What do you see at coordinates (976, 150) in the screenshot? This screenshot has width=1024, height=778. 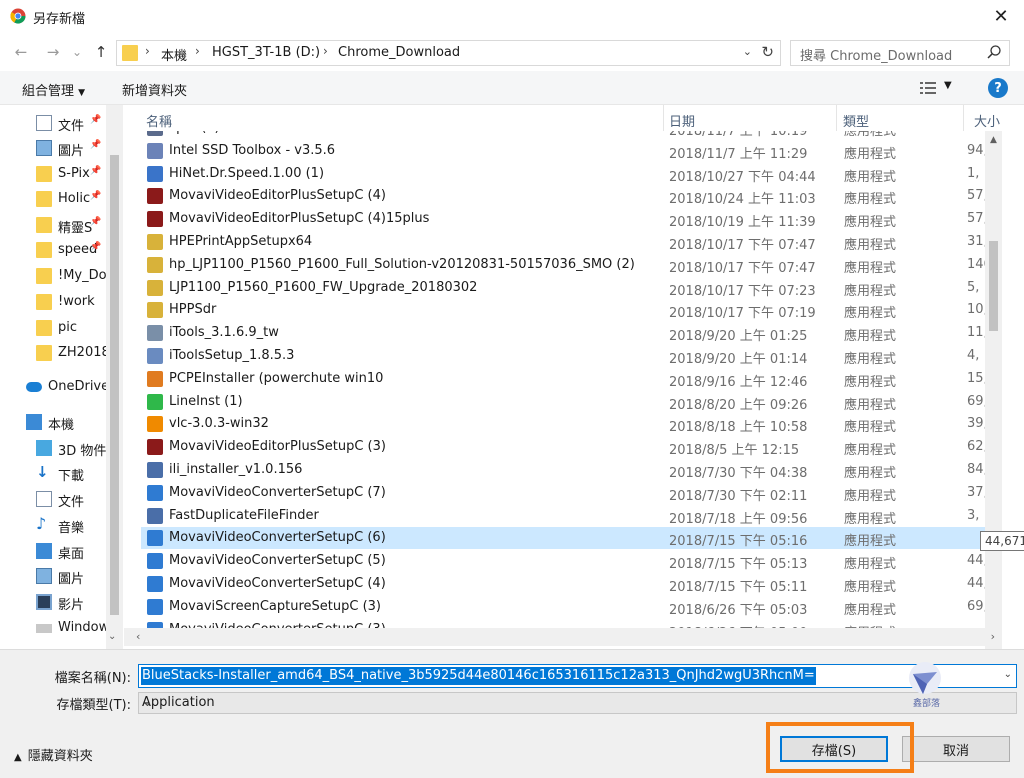 I see `file-size: 94,` at bounding box center [976, 150].